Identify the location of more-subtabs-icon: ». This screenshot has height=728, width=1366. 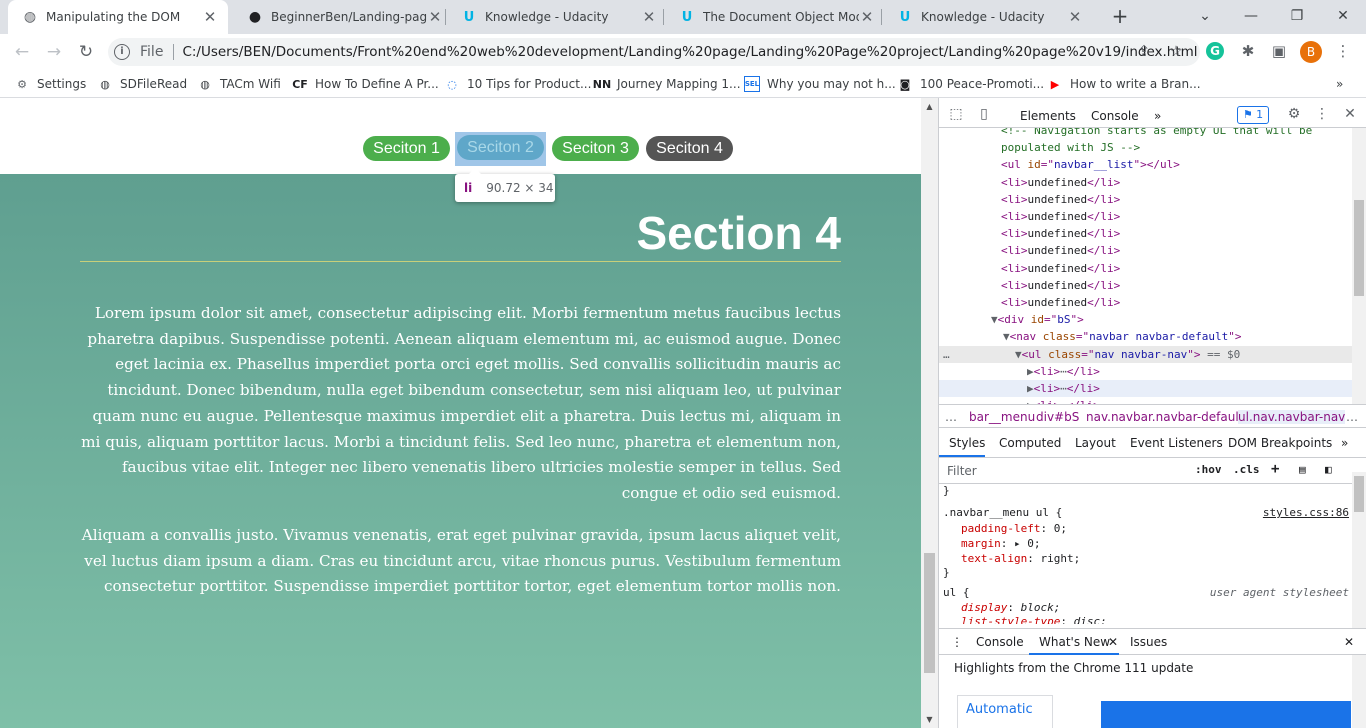
(1344, 443).